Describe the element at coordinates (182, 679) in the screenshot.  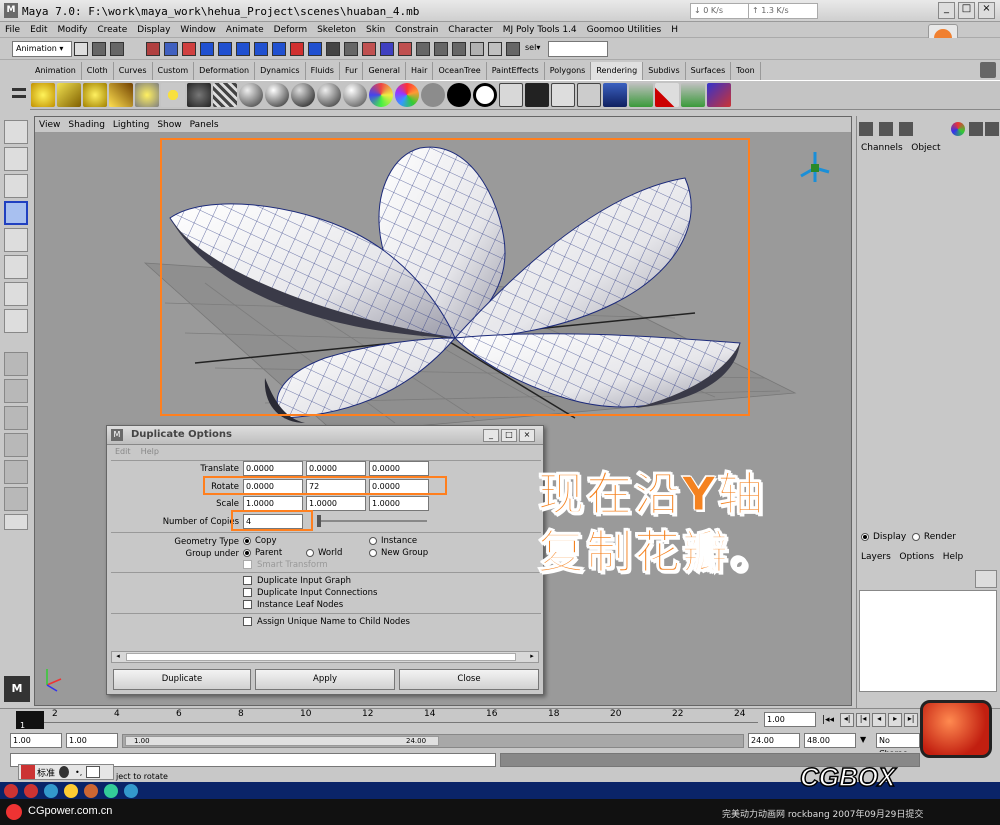
I see `duplicate-button: Duplicate` at that location.